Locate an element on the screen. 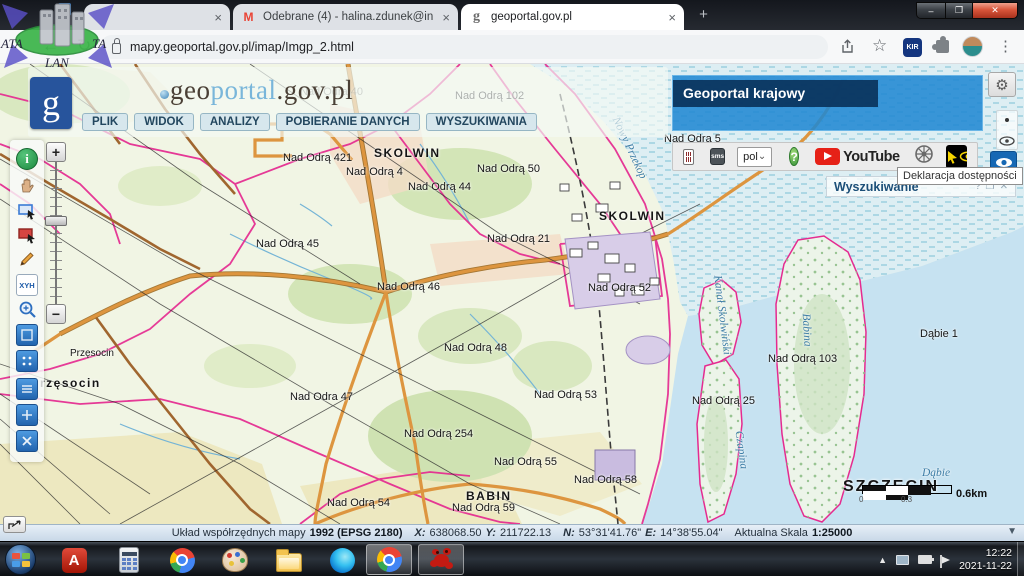 This screenshot has width=1024, height=576. show-desktop-button is located at coordinates (1020, 559).